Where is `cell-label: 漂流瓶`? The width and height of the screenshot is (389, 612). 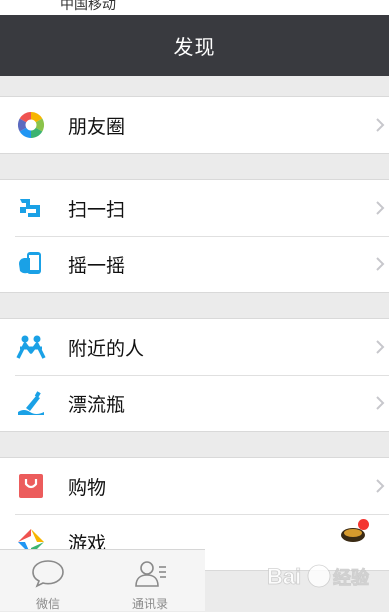
cell-label: 漂流瓶 is located at coordinates (97, 404).